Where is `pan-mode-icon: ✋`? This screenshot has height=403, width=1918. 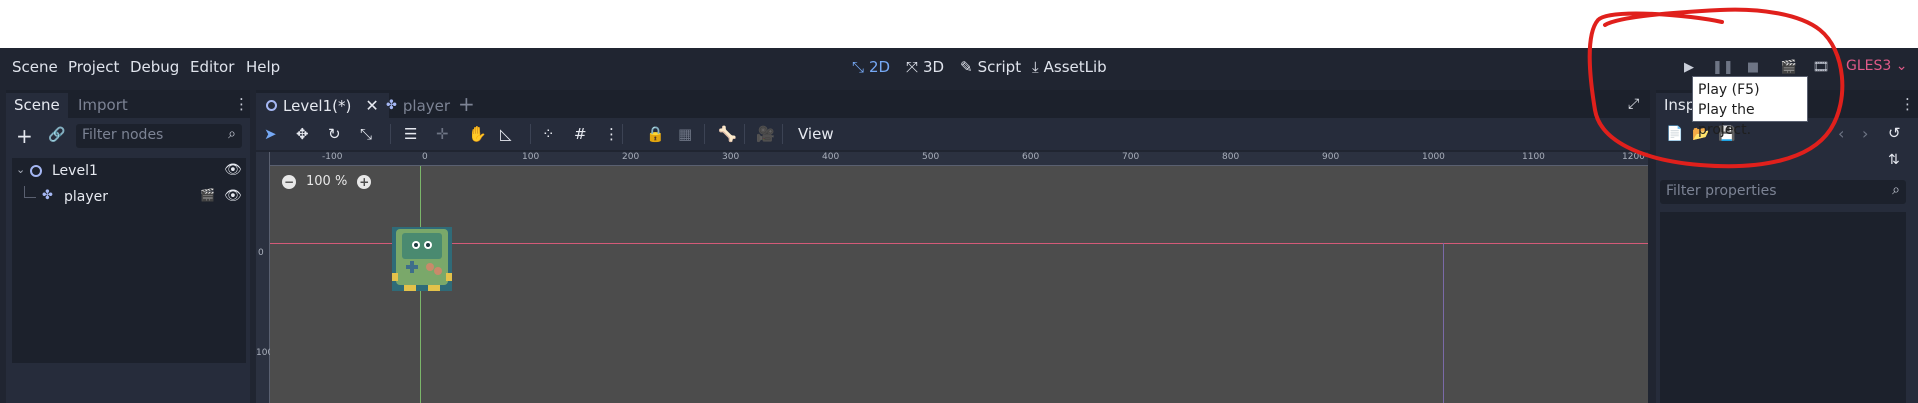 pan-mode-icon: ✋ is located at coordinates (477, 134).